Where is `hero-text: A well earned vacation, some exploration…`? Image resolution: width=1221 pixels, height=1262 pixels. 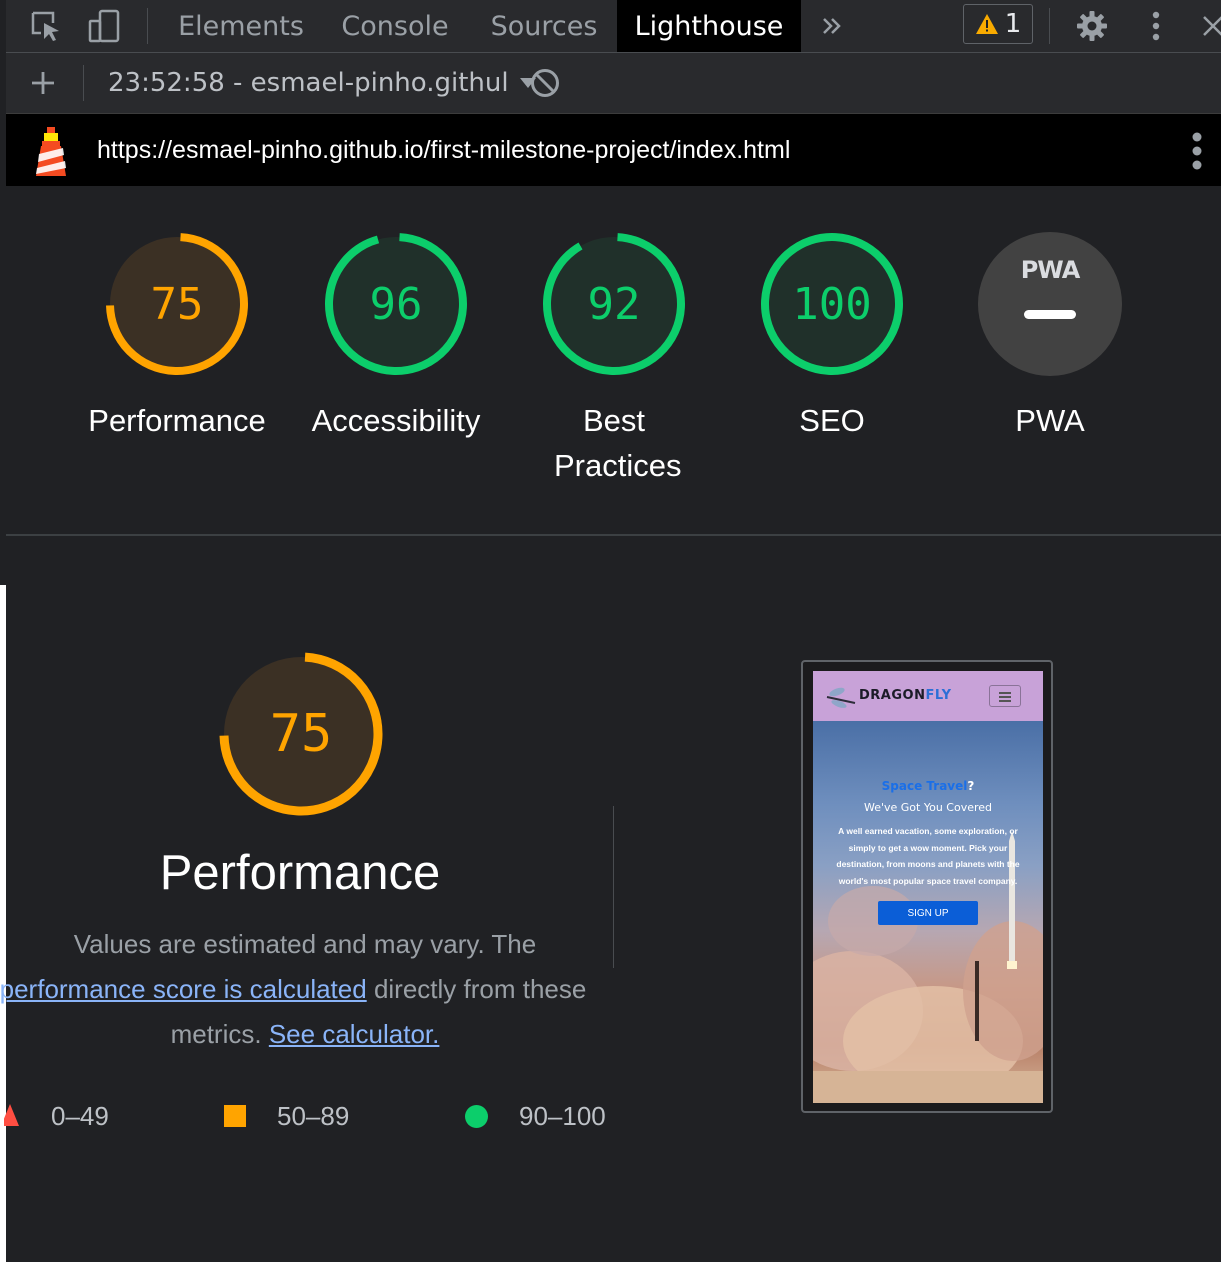
hero-text: A well earned vacation, some exploration… is located at coordinates (928, 856).